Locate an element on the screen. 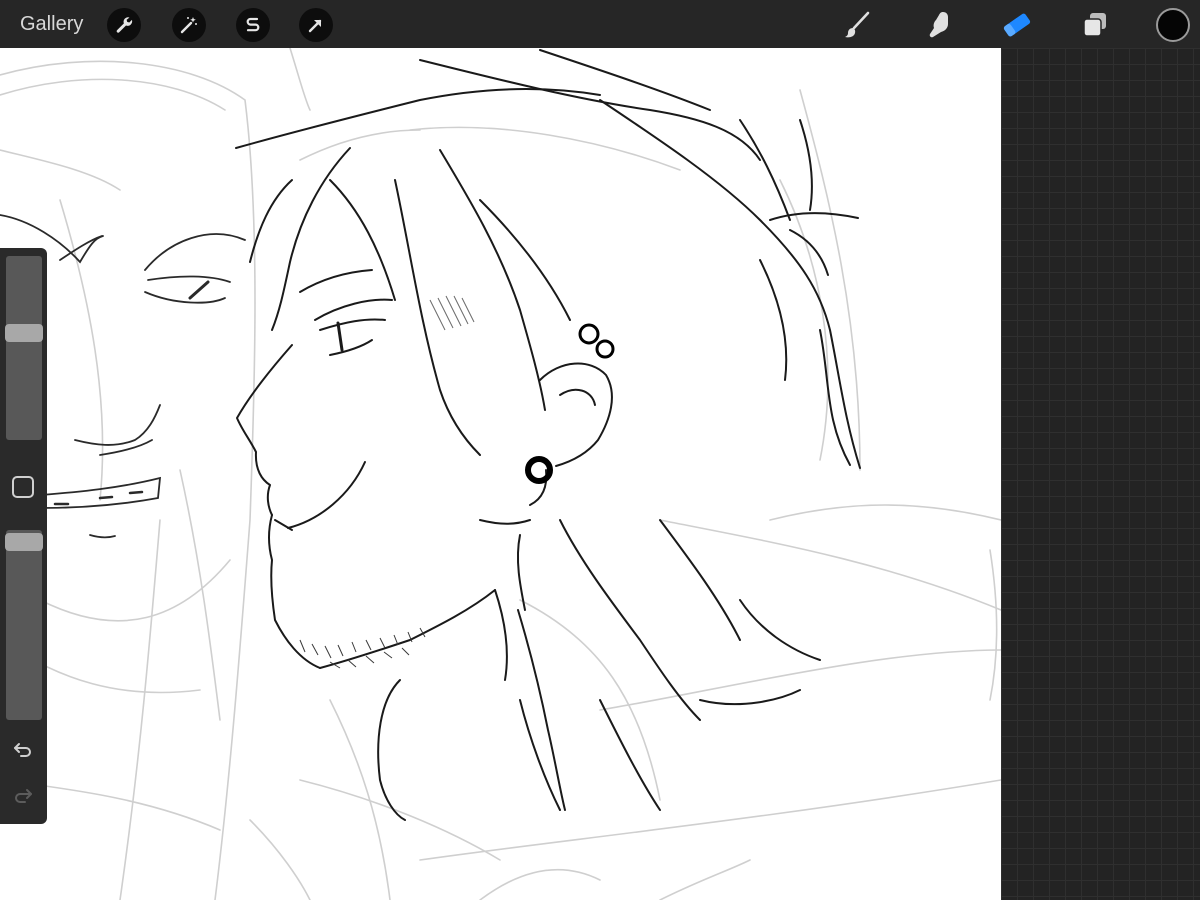 This screenshot has width=1200, height=900. eraser-tool is located at coordinates (1017, 25).